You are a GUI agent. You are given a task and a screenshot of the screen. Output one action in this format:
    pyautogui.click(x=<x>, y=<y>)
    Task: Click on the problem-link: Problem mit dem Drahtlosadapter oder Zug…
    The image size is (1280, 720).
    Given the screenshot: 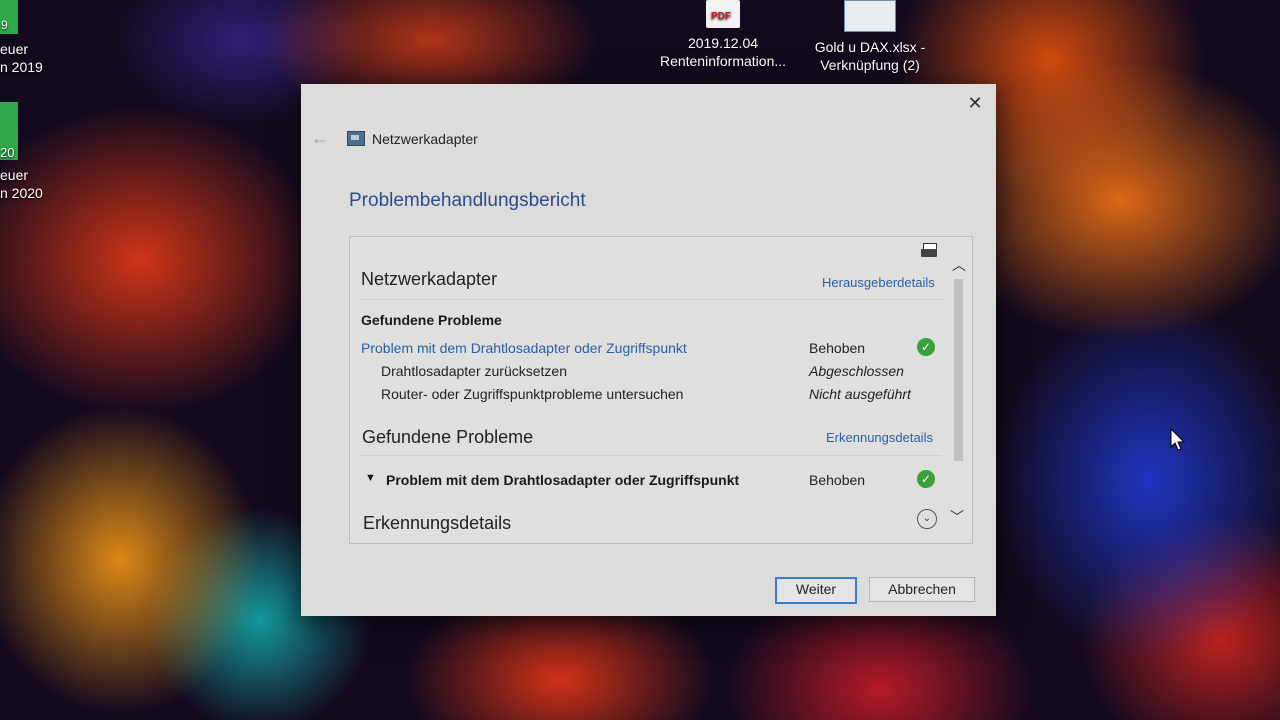 What is the action you would take?
    pyautogui.click(x=524, y=348)
    